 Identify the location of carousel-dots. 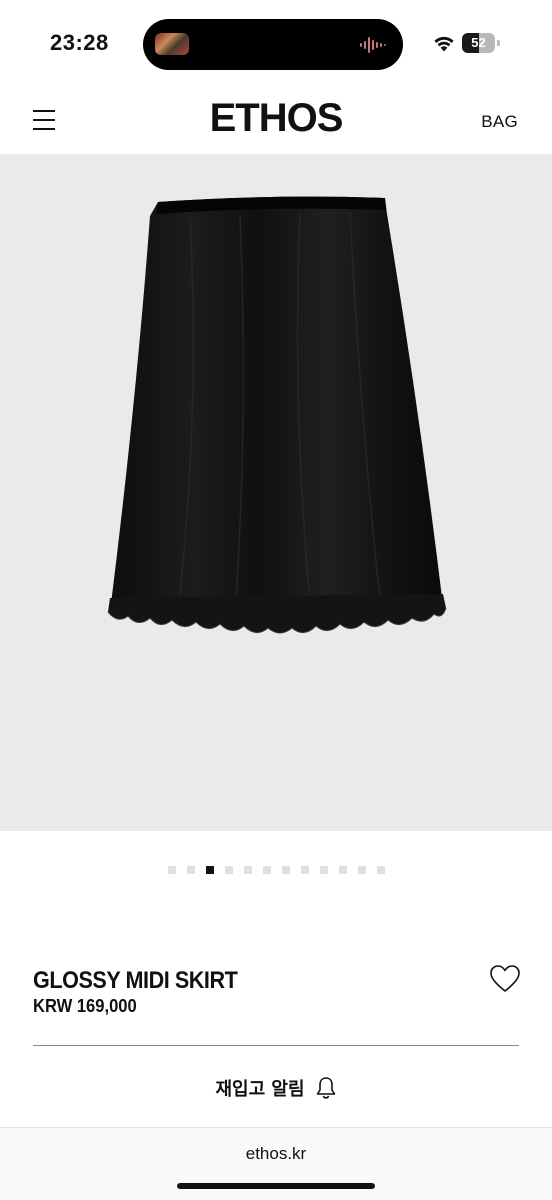
(276, 871).